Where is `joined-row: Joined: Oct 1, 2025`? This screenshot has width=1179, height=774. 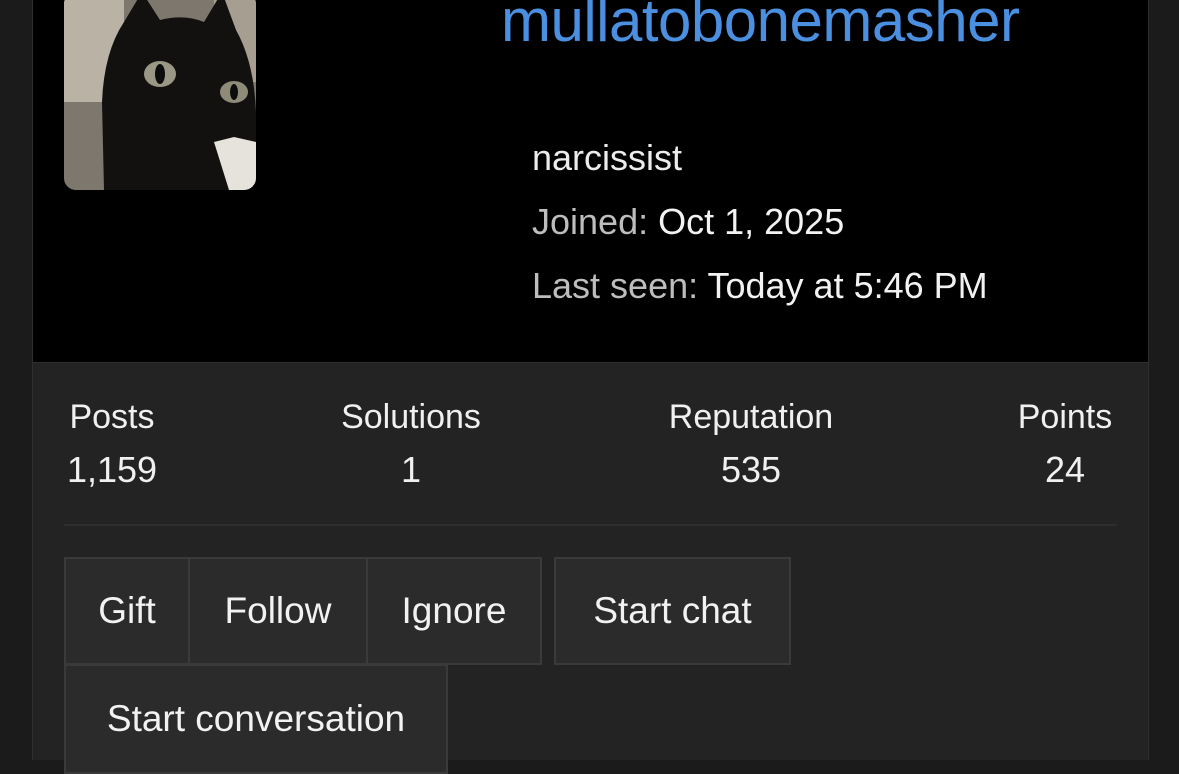 joined-row: Joined: Oct 1, 2025 is located at coordinates (760, 222).